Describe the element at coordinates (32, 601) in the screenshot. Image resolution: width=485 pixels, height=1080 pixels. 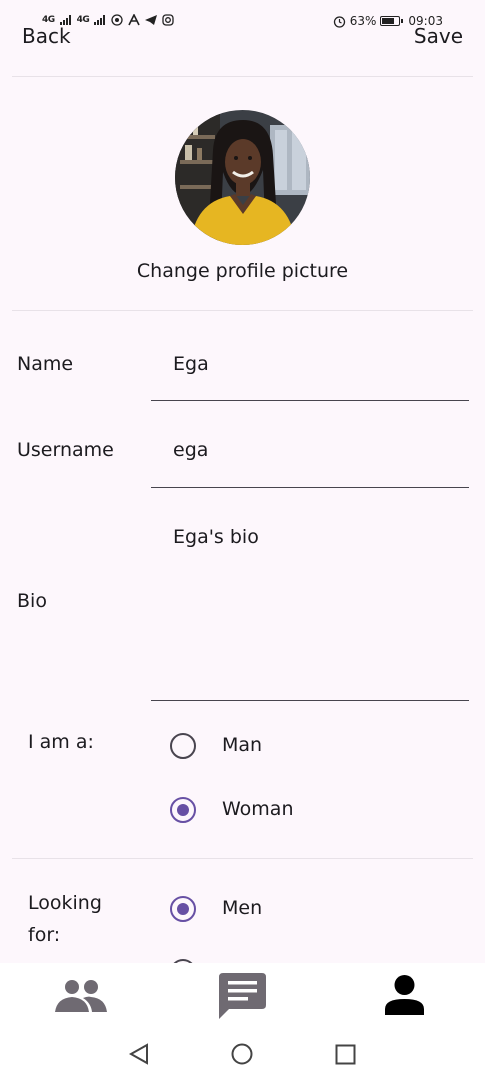
I see `bio-label: Bio` at that location.